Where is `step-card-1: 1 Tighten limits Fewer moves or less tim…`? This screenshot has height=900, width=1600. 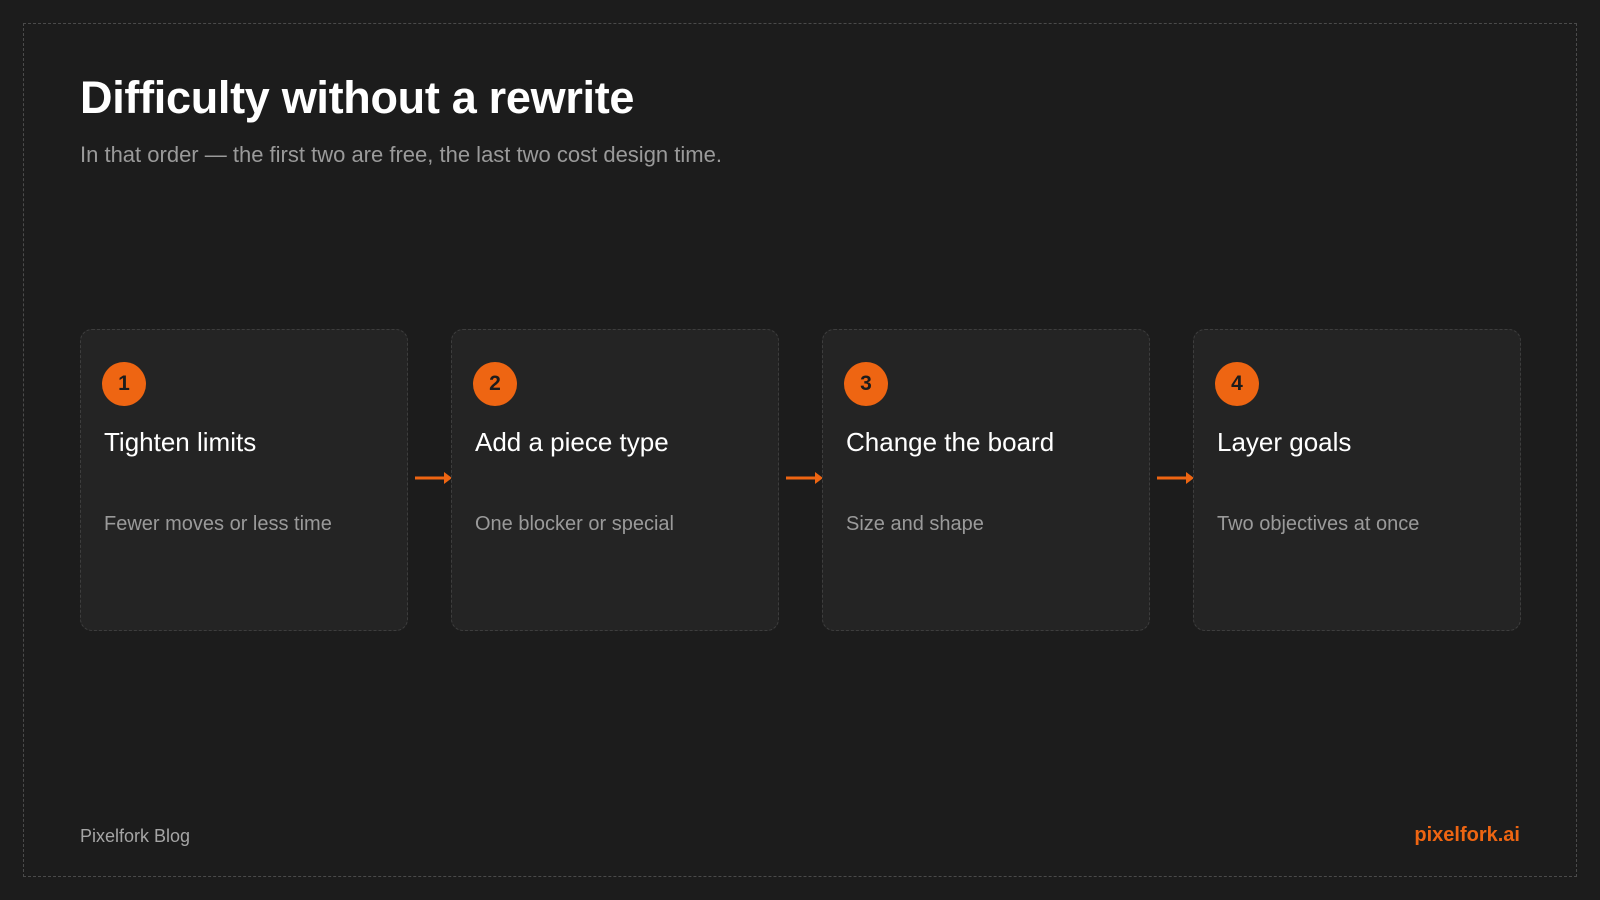 step-card-1: 1 Tighten limits Fewer moves or less tim… is located at coordinates (244, 480).